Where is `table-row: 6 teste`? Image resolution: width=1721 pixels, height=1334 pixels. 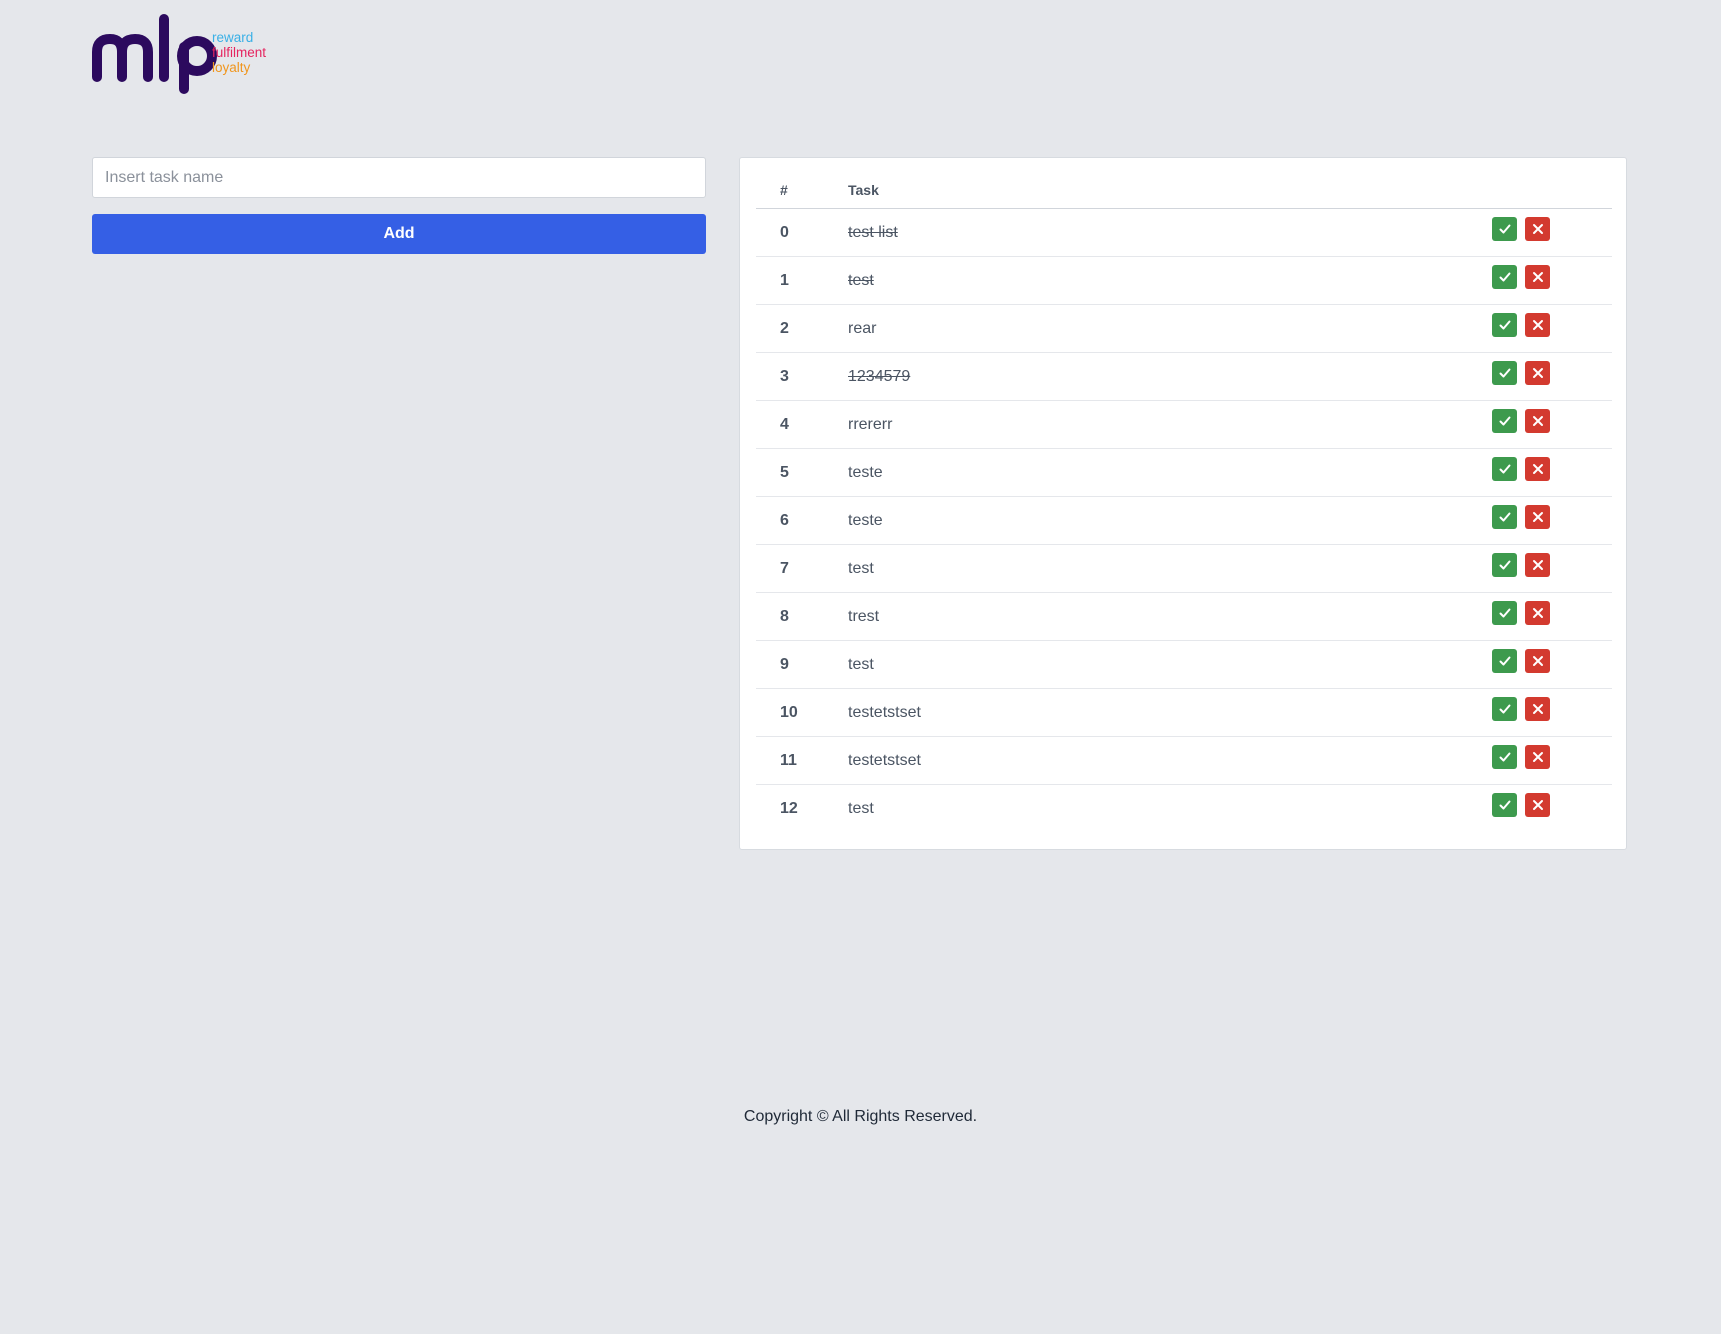 table-row: 6 teste is located at coordinates (1184, 520).